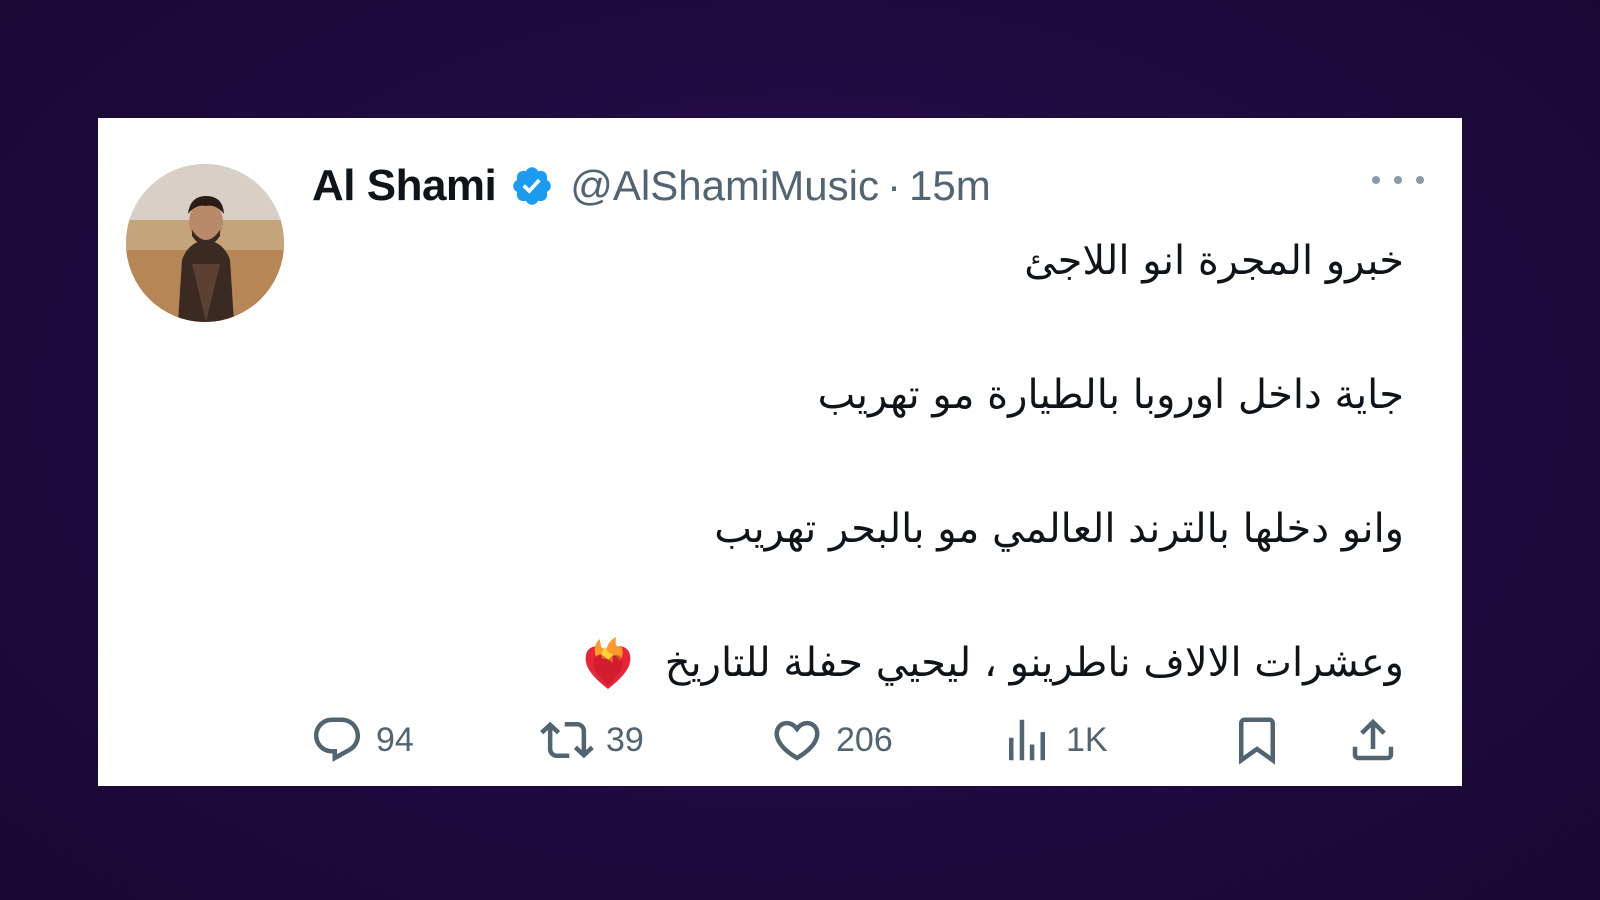 The image size is (1600, 900). Describe the element at coordinates (831, 740) in the screenshot. I see `like-button: 206` at that location.